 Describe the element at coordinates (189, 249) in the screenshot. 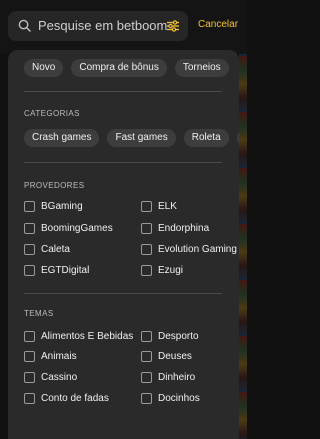

I see `provider-evolution-gaming: Evolution Gaming` at that location.